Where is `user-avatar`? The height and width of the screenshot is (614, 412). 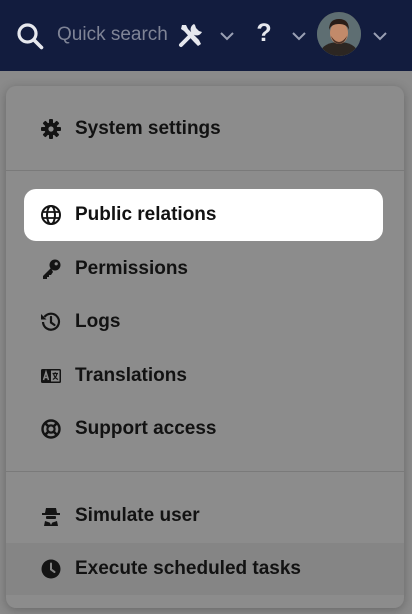 user-avatar is located at coordinates (339, 34).